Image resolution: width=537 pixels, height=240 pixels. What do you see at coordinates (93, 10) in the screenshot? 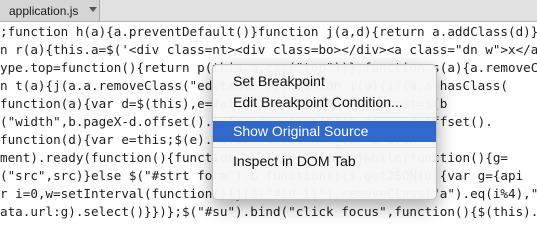
I see `chevron-down-icon` at bounding box center [93, 10].